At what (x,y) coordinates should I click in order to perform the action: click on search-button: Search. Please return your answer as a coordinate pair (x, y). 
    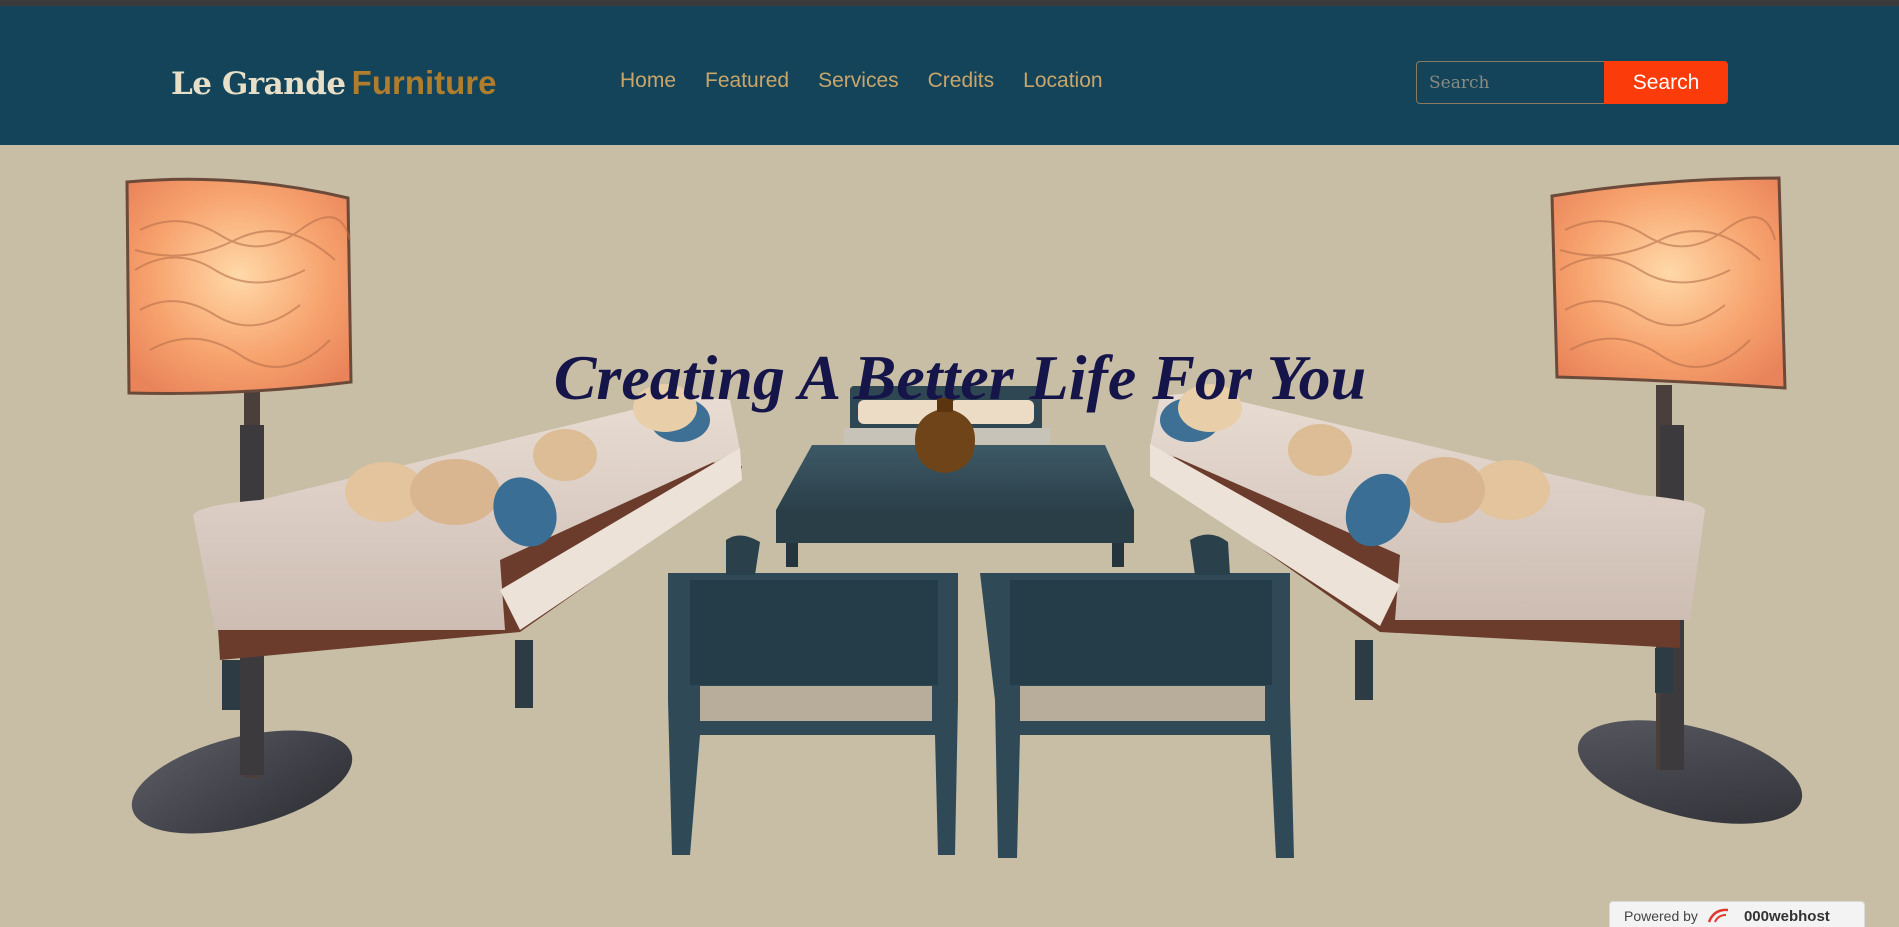
    Looking at the image, I should click on (1666, 82).